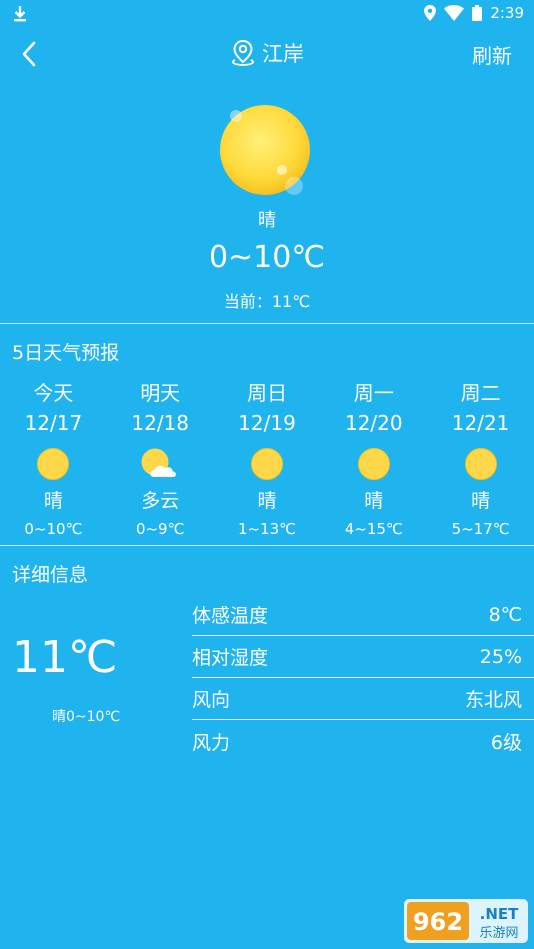 This screenshot has height=949, width=534. I want to click on forecast-day: 周一 12/20 晴 4~15℃, so click(373, 460).